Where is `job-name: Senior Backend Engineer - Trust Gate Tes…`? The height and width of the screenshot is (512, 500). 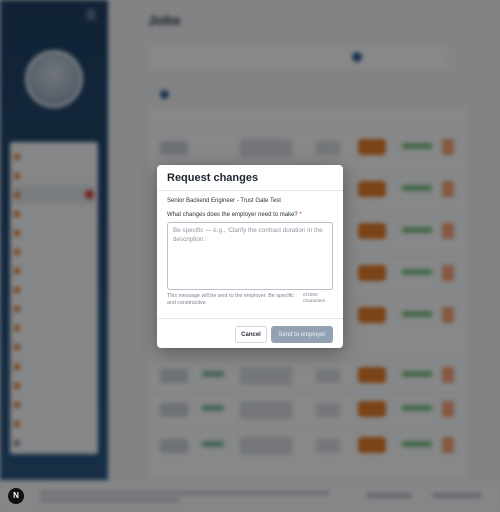
job-name: Senior Backend Engineer - Trust Gate Tes… is located at coordinates (224, 201).